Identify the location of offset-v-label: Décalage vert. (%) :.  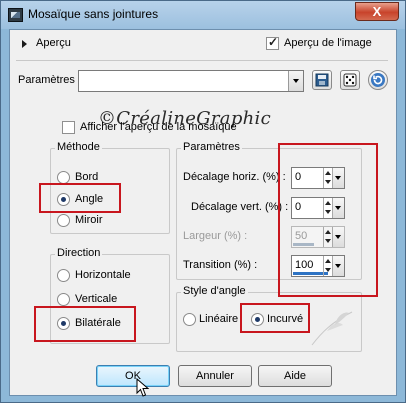
(240, 207).